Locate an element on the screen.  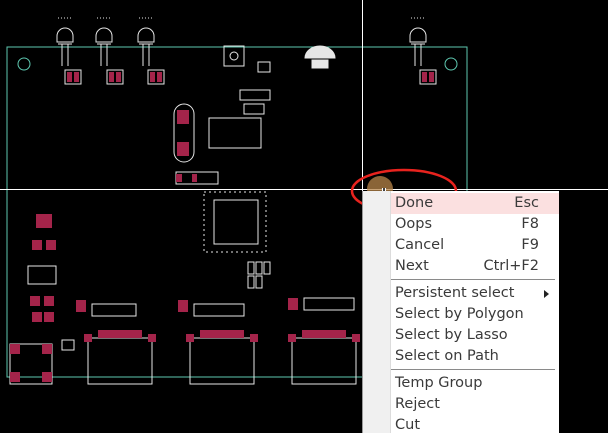
push-button-footprint is located at coordinates (234, 56).